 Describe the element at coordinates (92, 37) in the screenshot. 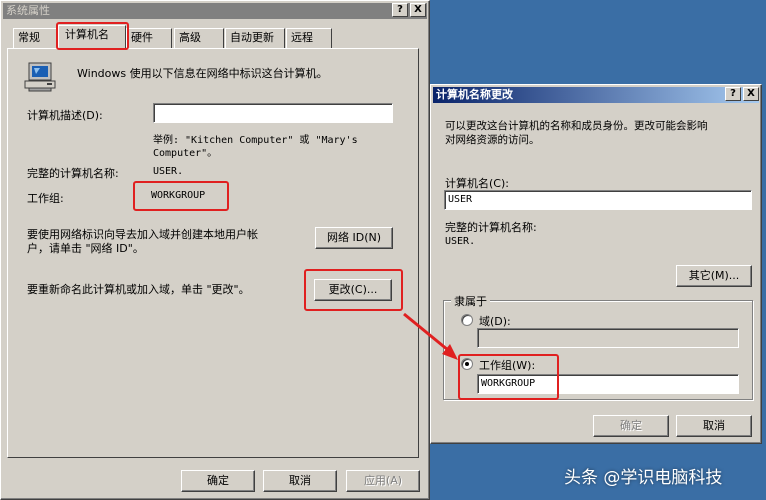

I see `tab-computer-name: 计算机名` at that location.